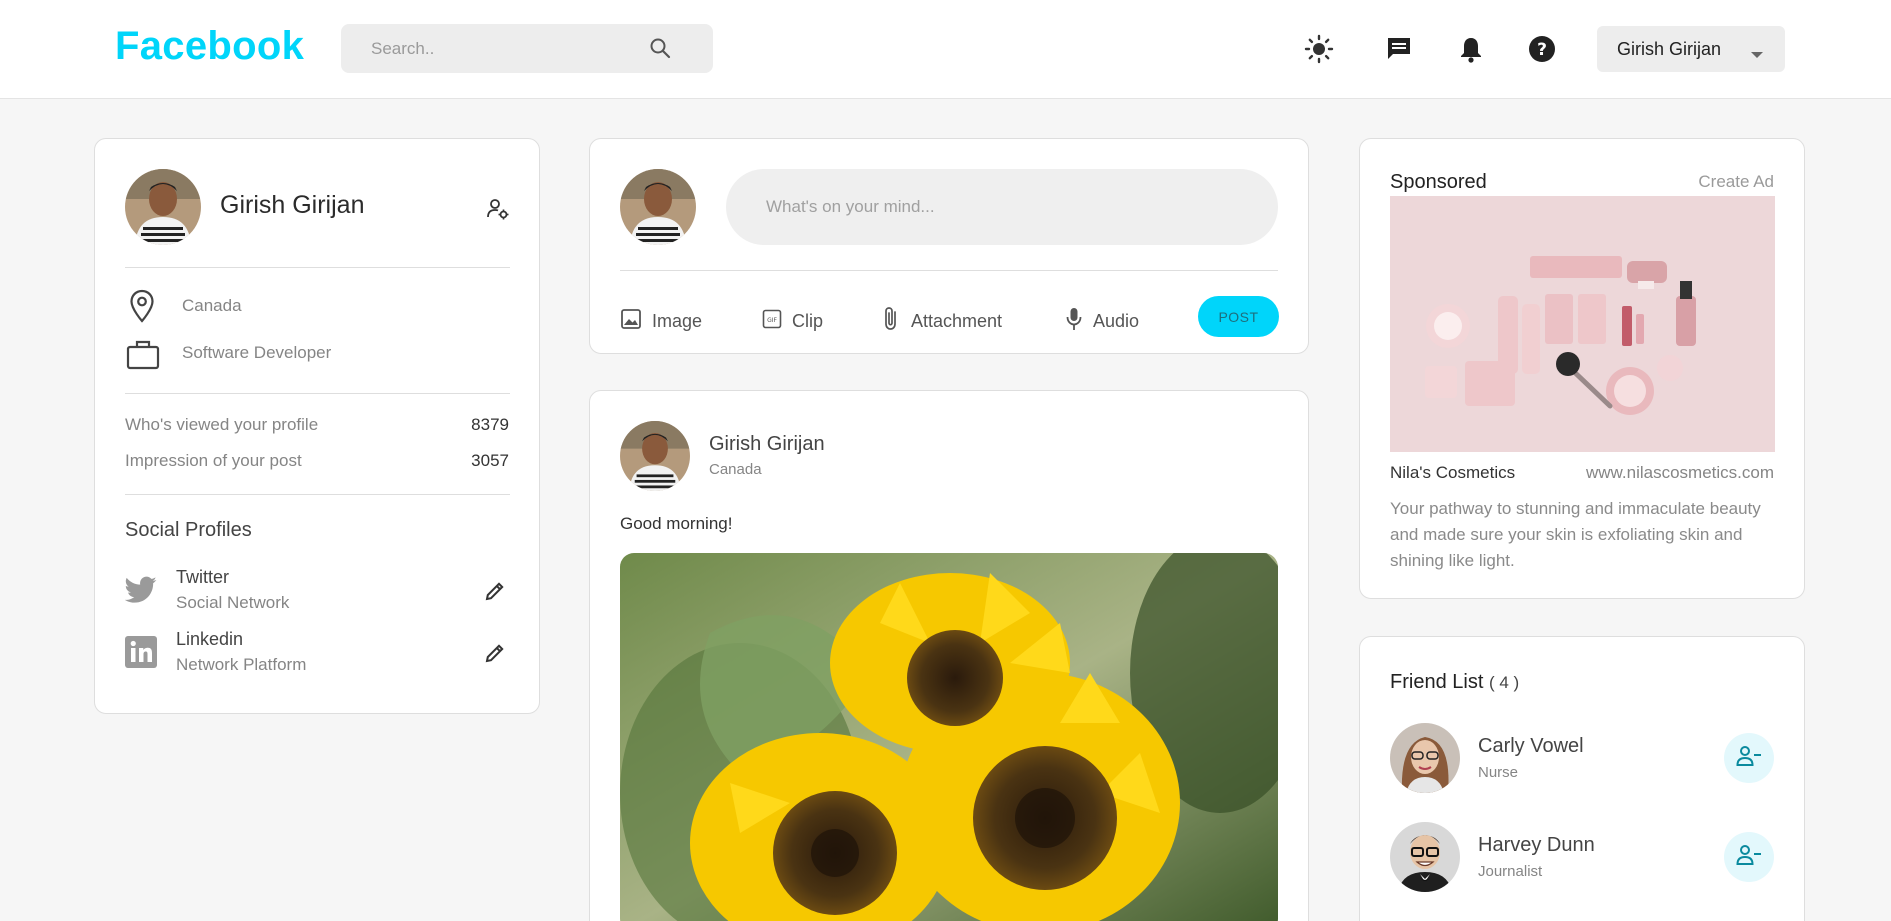  What do you see at coordinates (677, 320) in the screenshot?
I see `add-image-label: Image` at bounding box center [677, 320].